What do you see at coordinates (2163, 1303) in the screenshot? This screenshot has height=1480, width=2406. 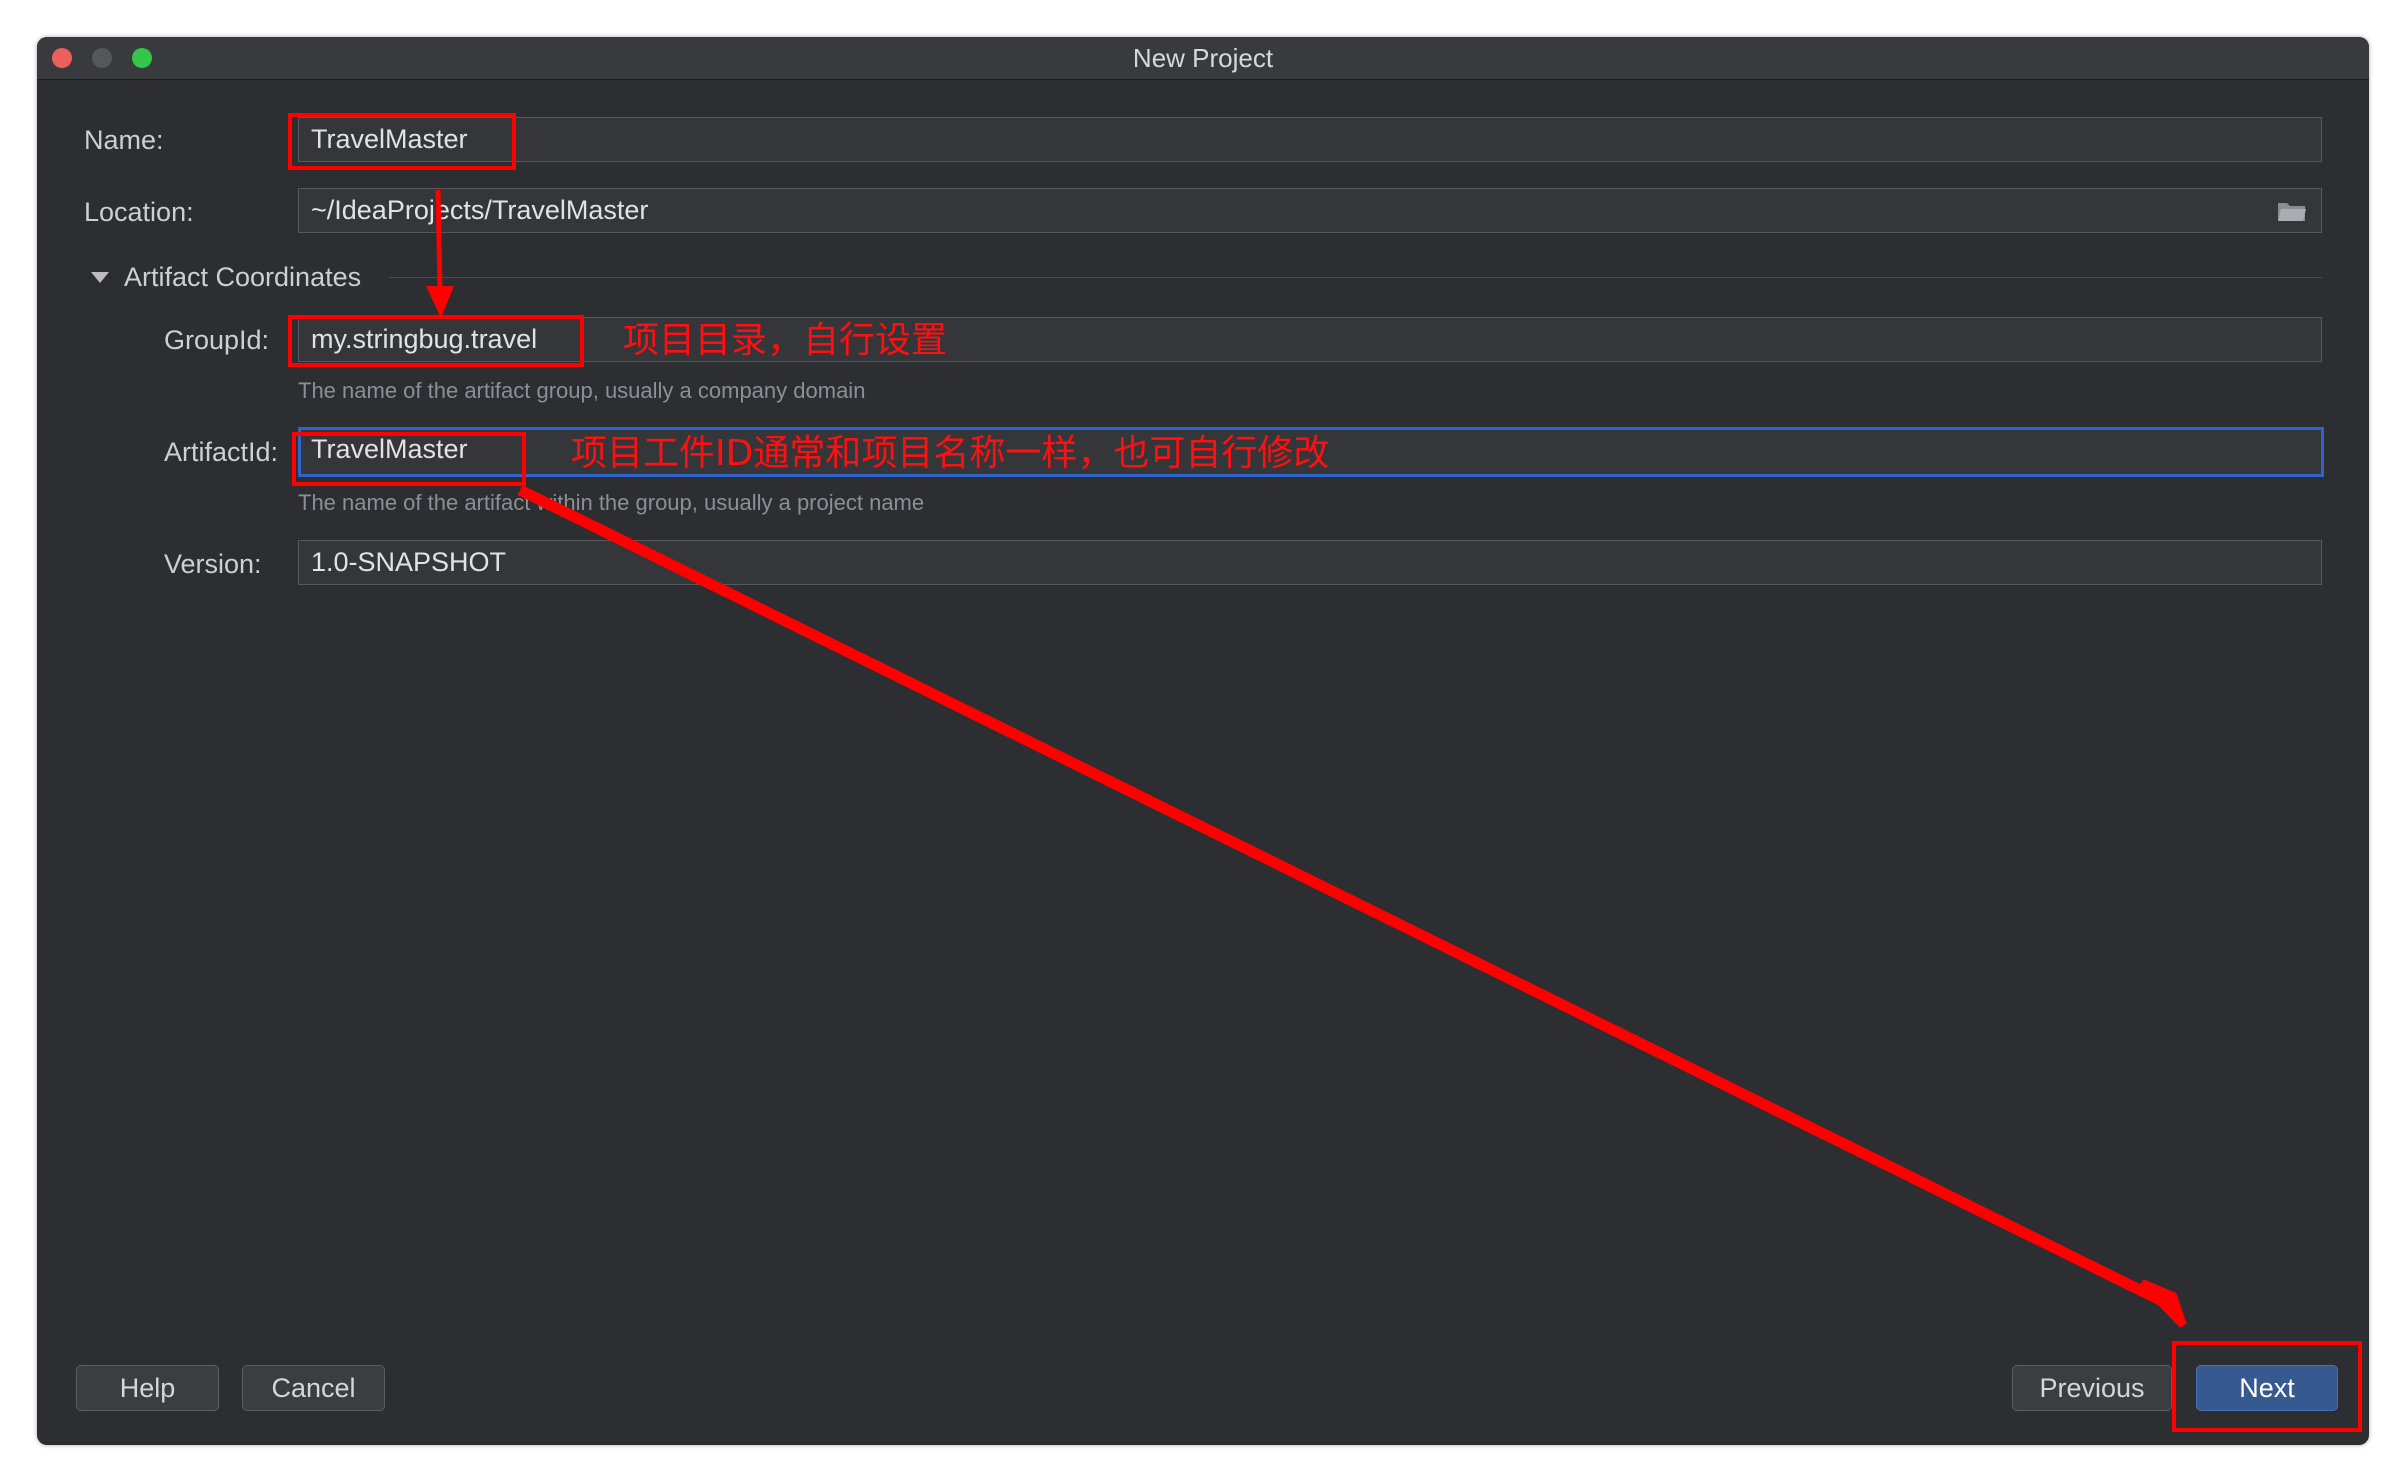 I see `arrow-head-next` at bounding box center [2163, 1303].